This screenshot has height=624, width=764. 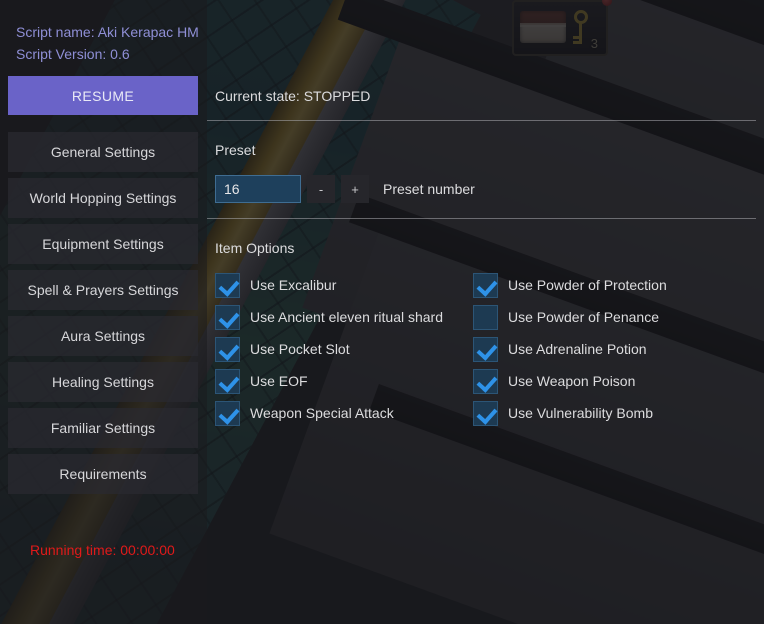 I want to click on script-name-label: Script name: Aki Kerapac HM, so click(x=107, y=32).